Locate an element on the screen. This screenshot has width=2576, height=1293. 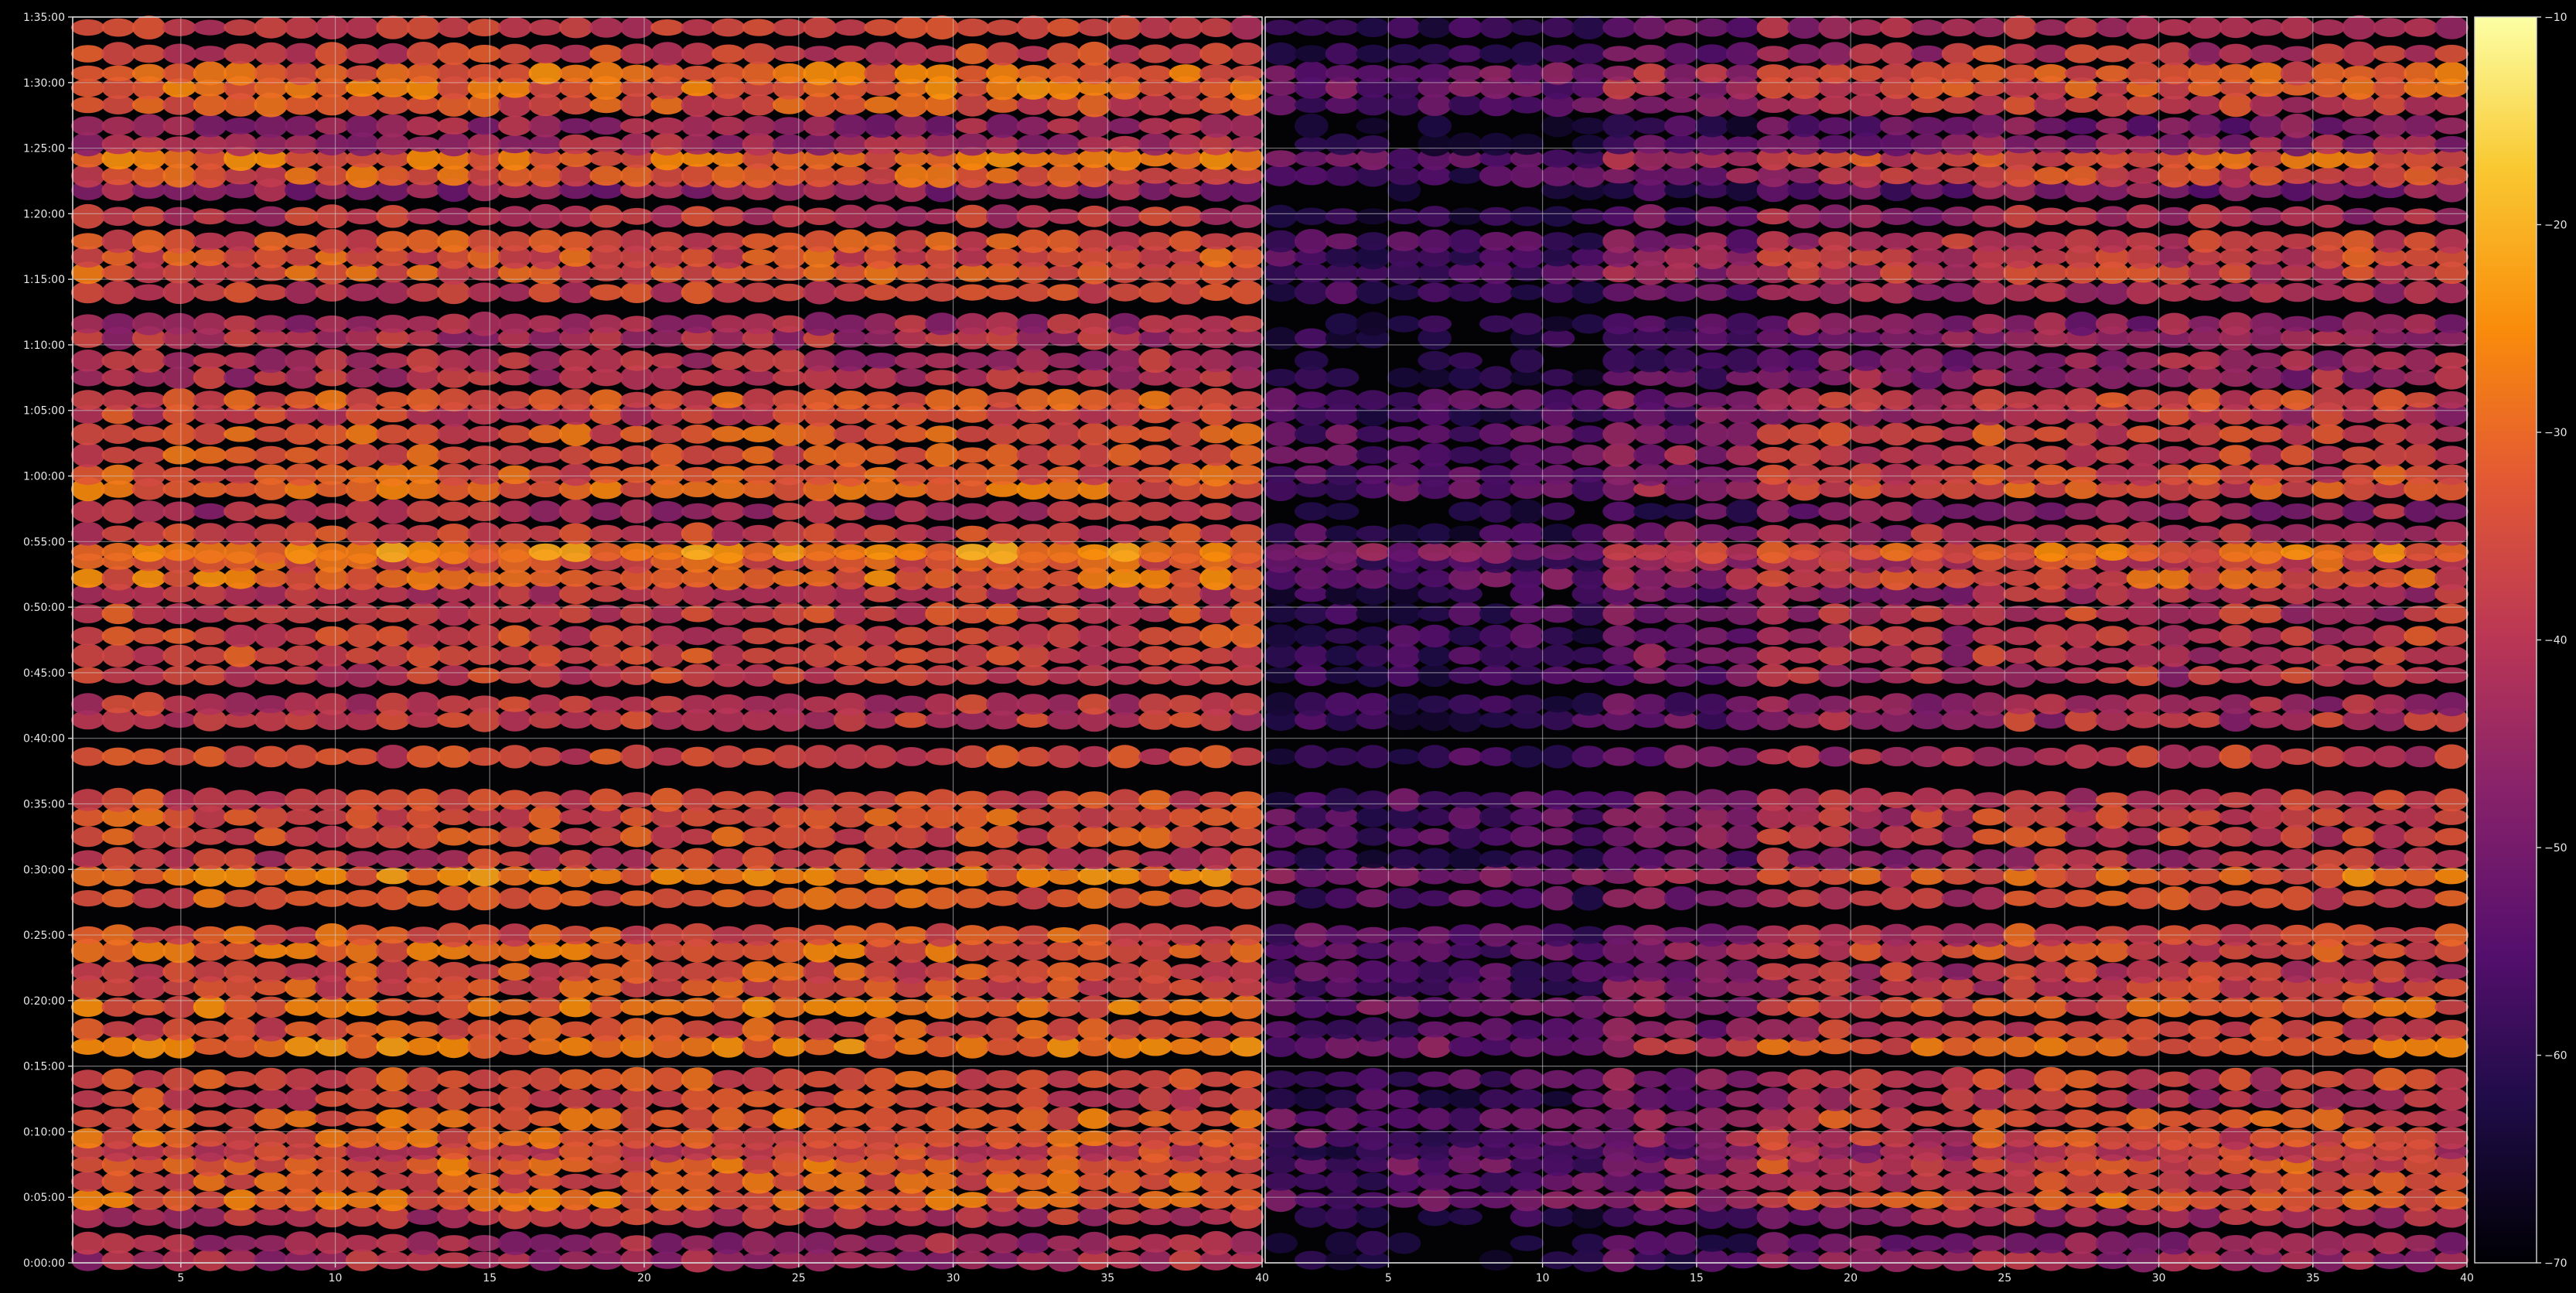
y-tick-label: 1:05:00 is located at coordinates (44, 411).